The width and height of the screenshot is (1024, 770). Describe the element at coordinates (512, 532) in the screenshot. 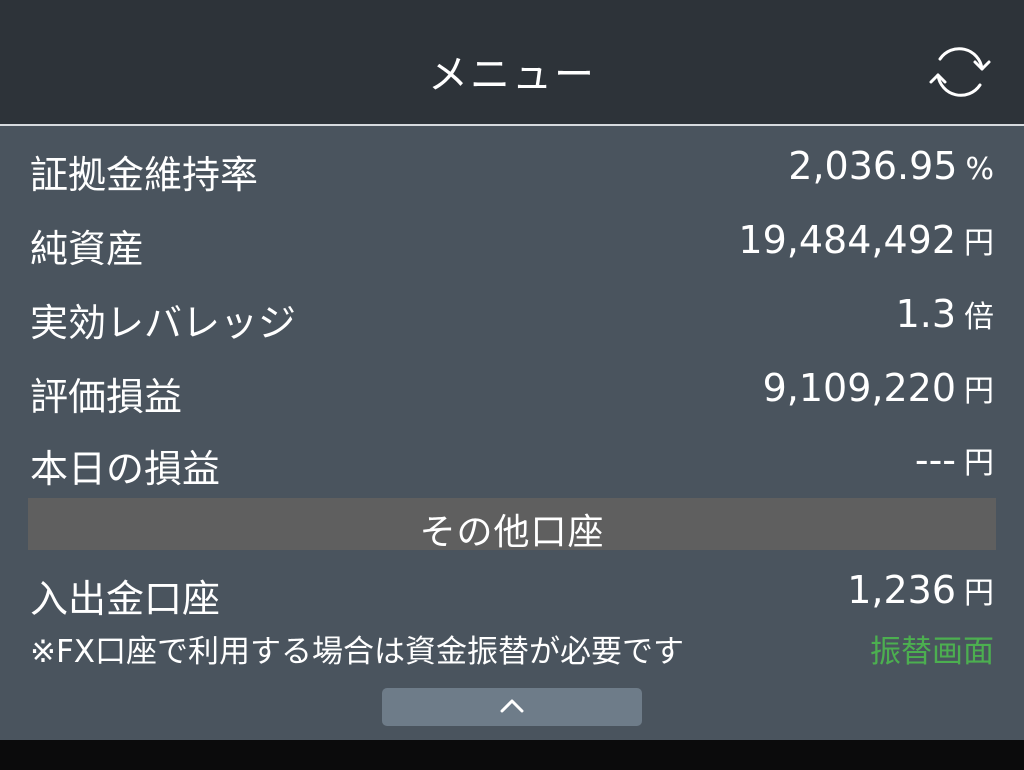

I see `section-title: その他口座` at that location.